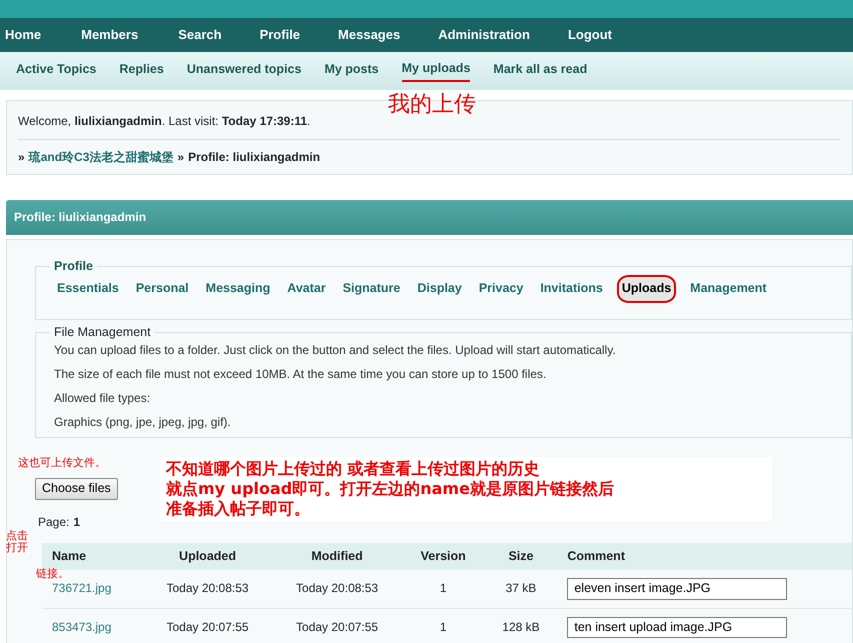  What do you see at coordinates (88, 289) in the screenshot?
I see `profile-tab: Essentials` at bounding box center [88, 289].